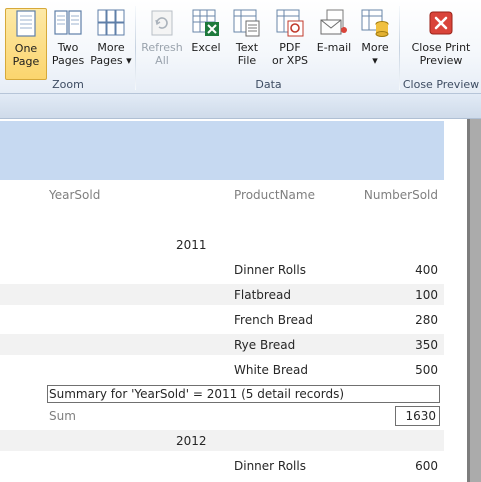 The image size is (481, 482). I want to click on table-row-number: 600, so click(426, 466).